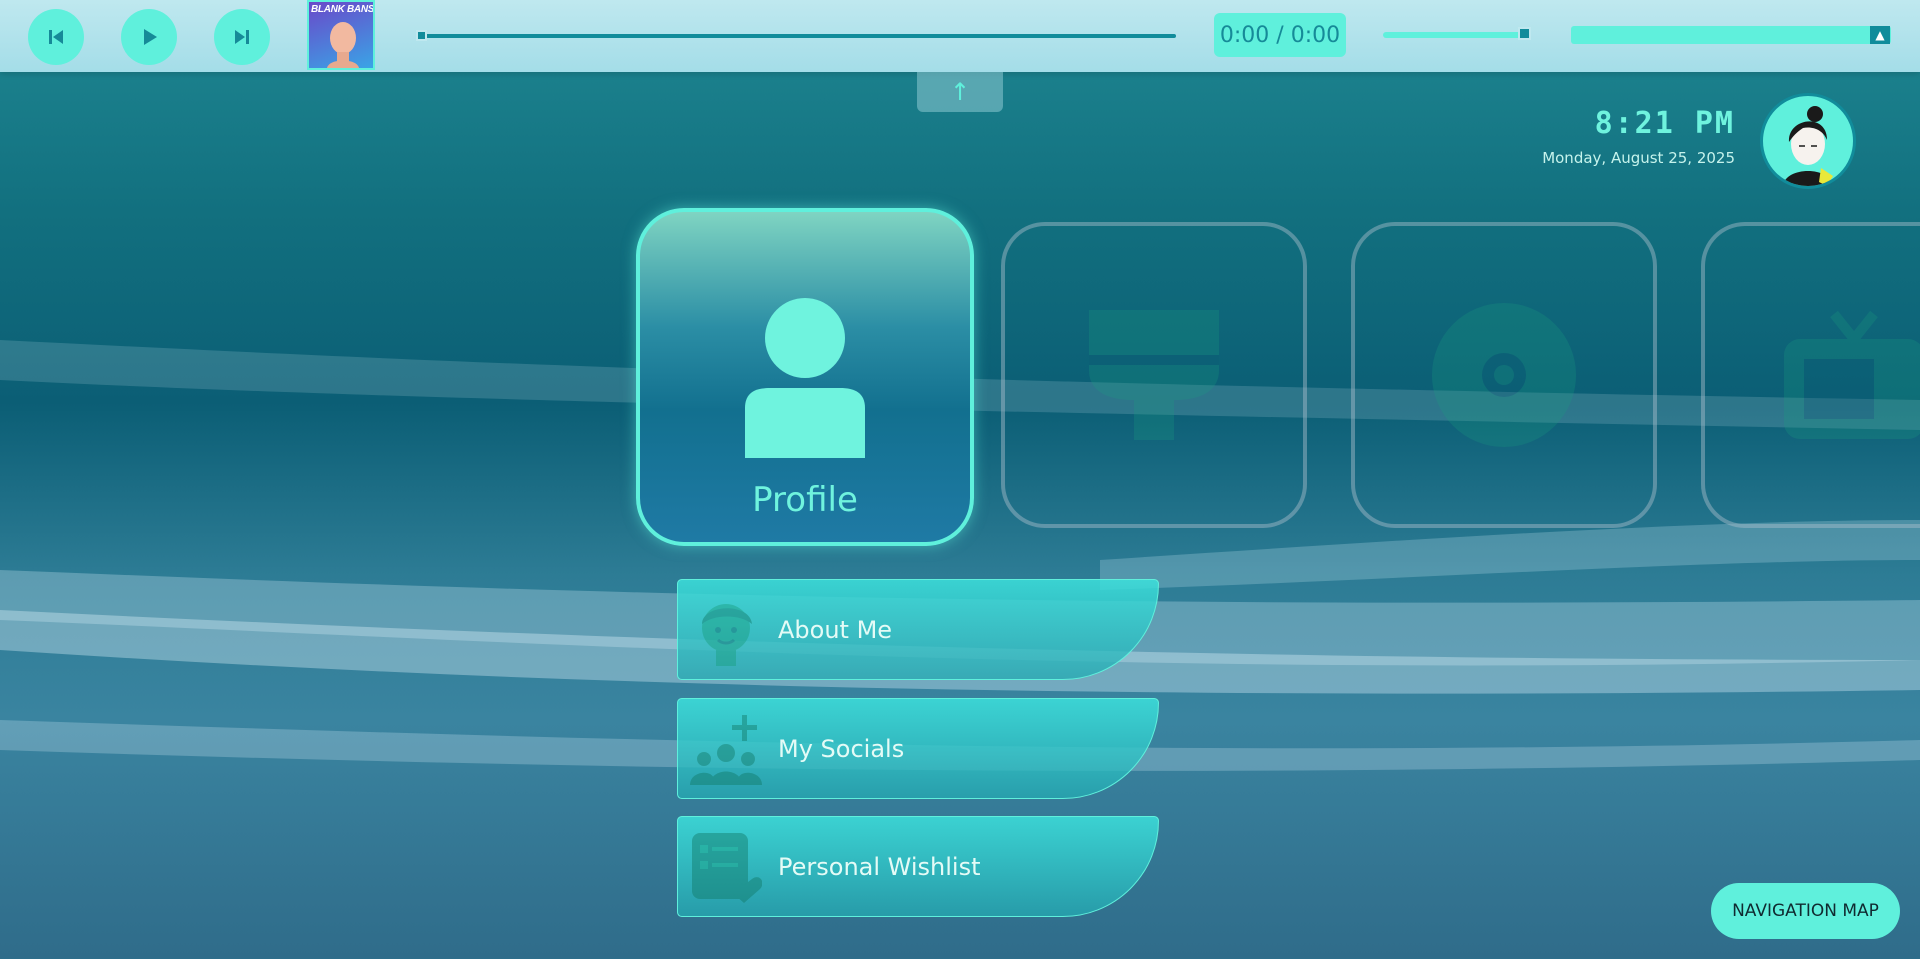  What do you see at coordinates (805, 500) in the screenshot?
I see `tile-profile-label: Profile` at bounding box center [805, 500].